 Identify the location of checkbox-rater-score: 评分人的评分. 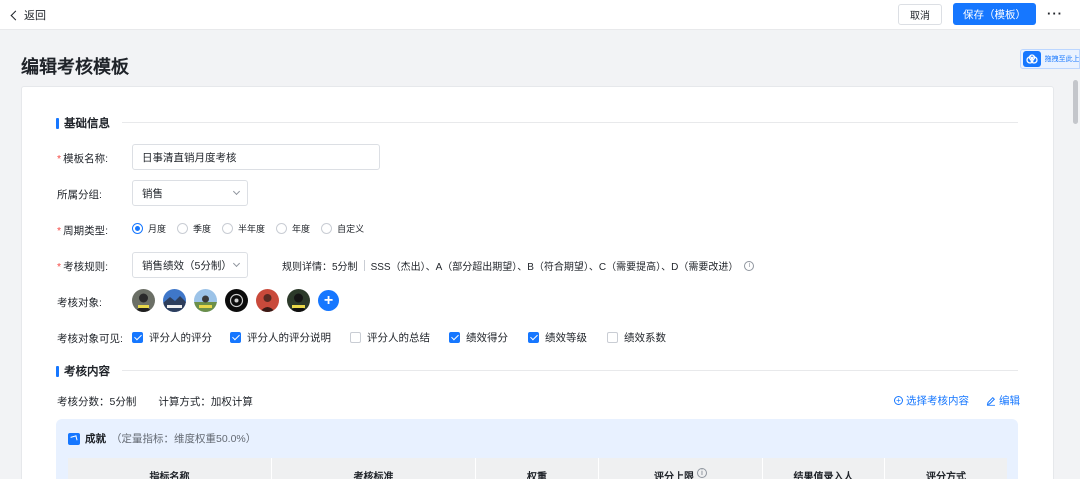
(181, 337).